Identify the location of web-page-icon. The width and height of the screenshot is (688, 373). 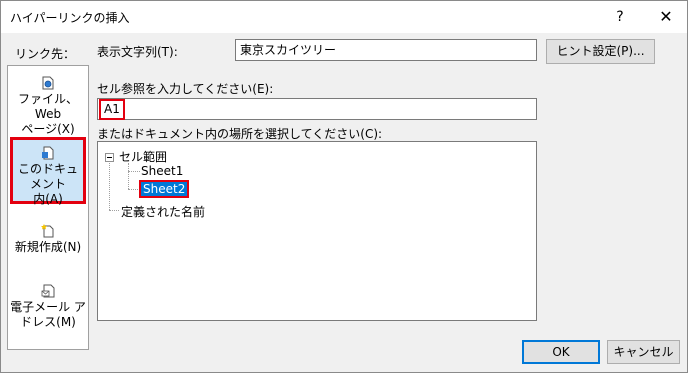
(48, 83).